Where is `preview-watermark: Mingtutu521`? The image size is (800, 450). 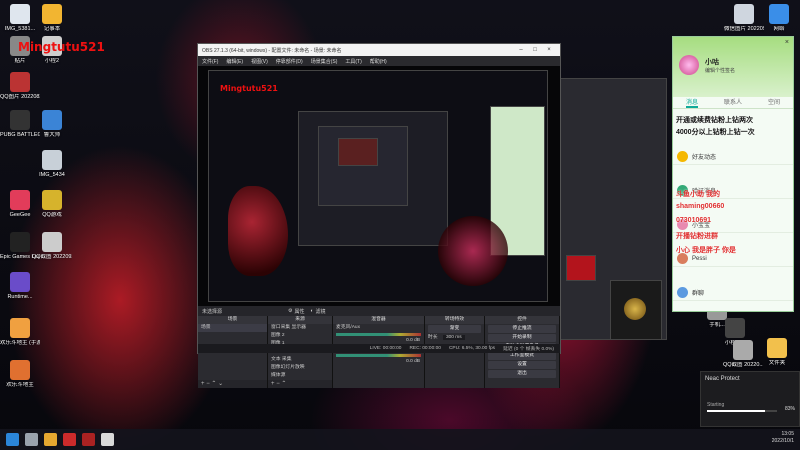 preview-watermark: Mingtutu521 is located at coordinates (249, 88).